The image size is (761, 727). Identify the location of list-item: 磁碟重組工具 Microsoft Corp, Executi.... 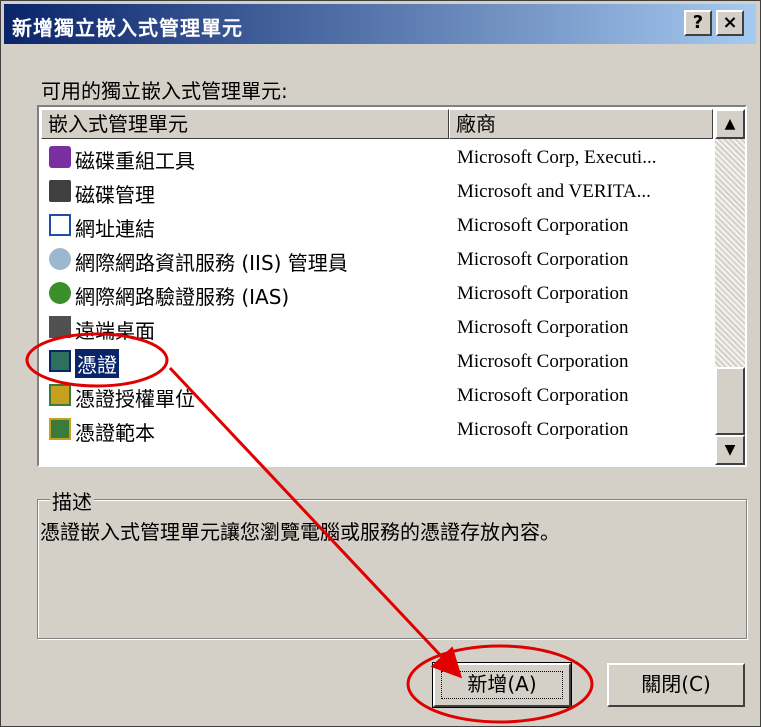
(377, 158).